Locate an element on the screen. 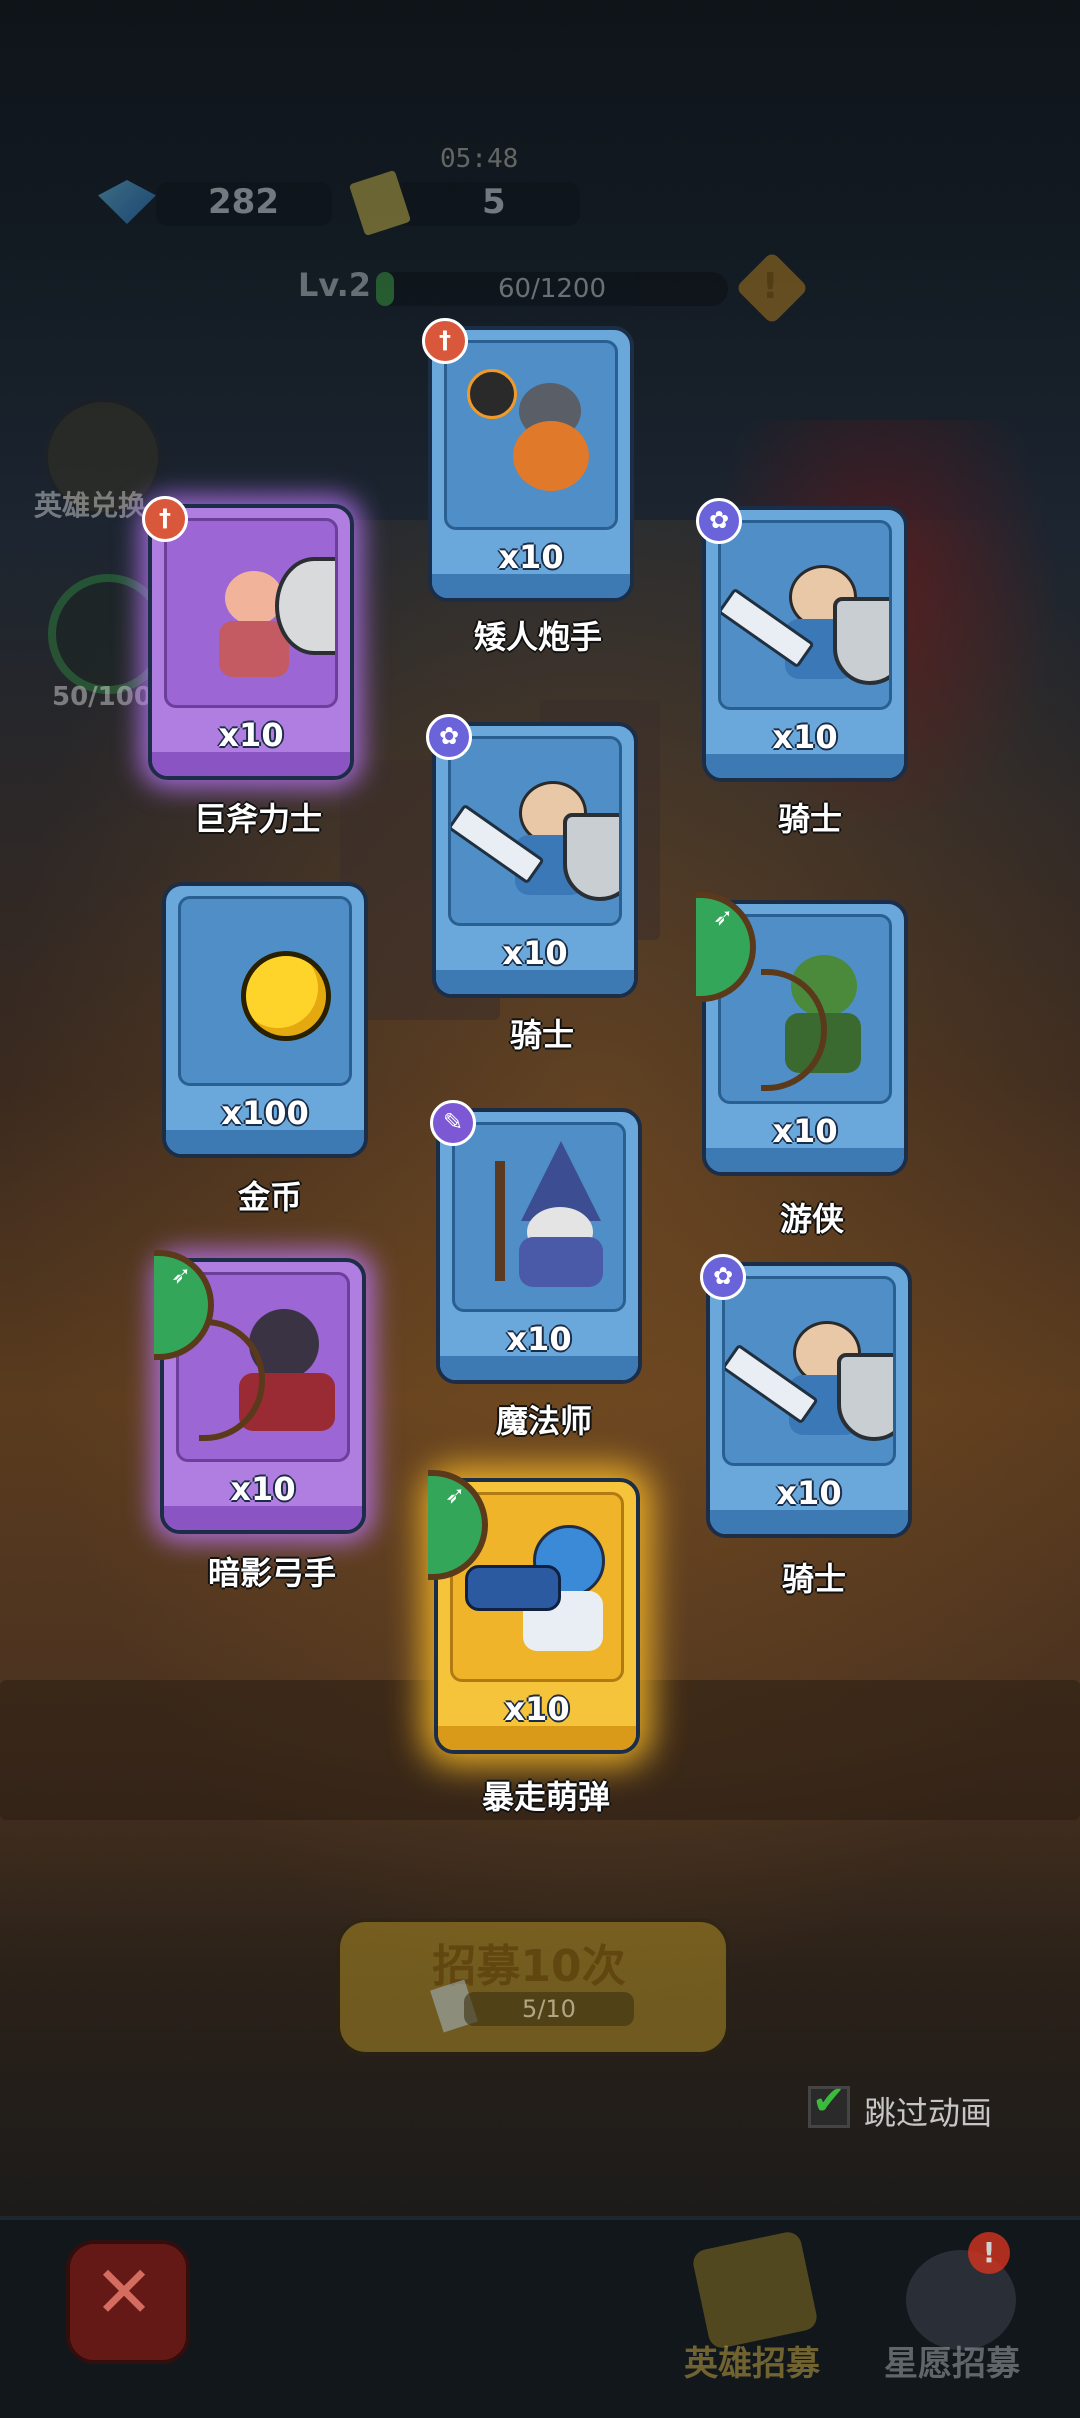 This screenshot has height=2418, width=1080. reward-card-shadow-archer: x10 ➶ is located at coordinates (260, 1392).